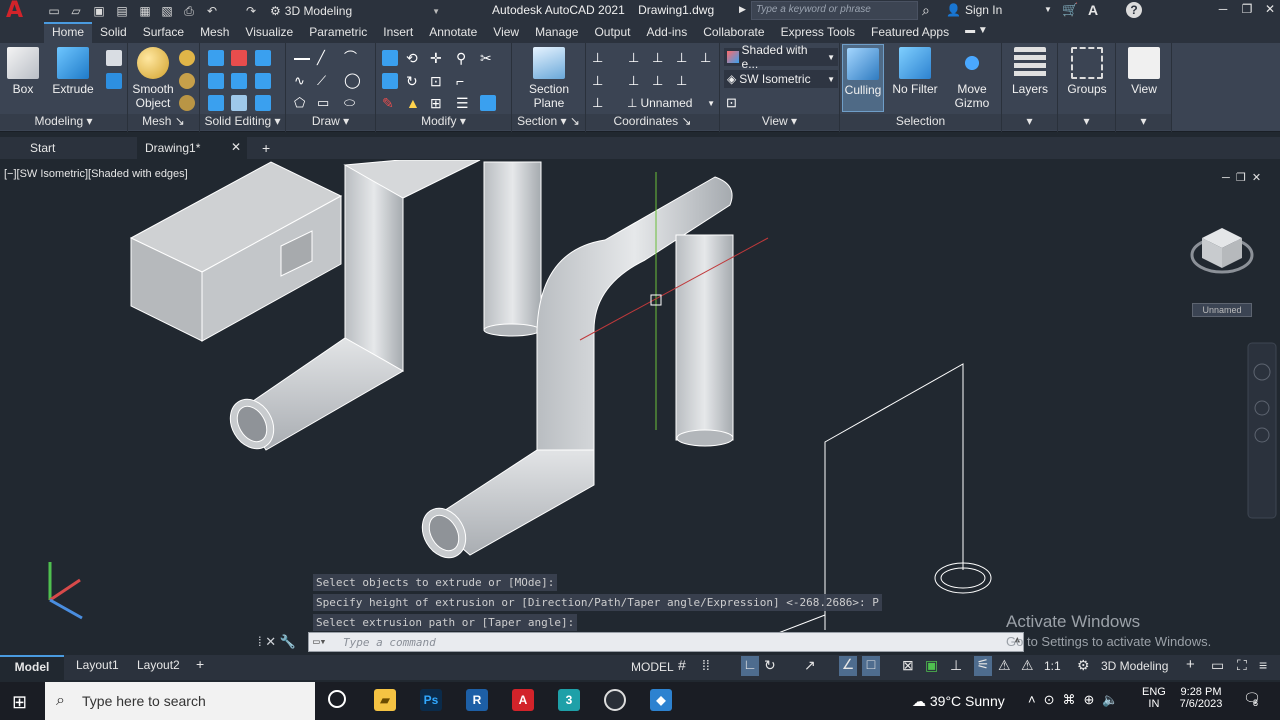 This screenshot has height=720, width=1280. I want to click on minimize-icon: ─, so click(1223, 11).